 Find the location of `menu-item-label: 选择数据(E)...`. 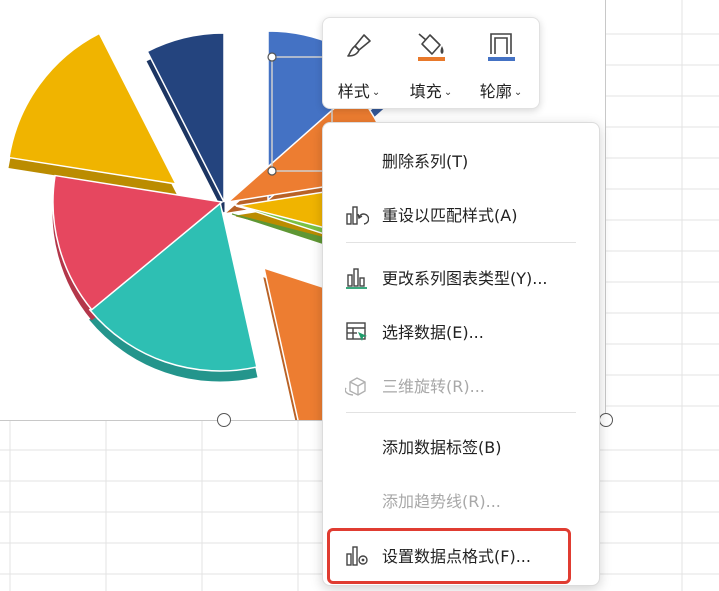

menu-item-label: 选择数据(E)... is located at coordinates (433, 332).